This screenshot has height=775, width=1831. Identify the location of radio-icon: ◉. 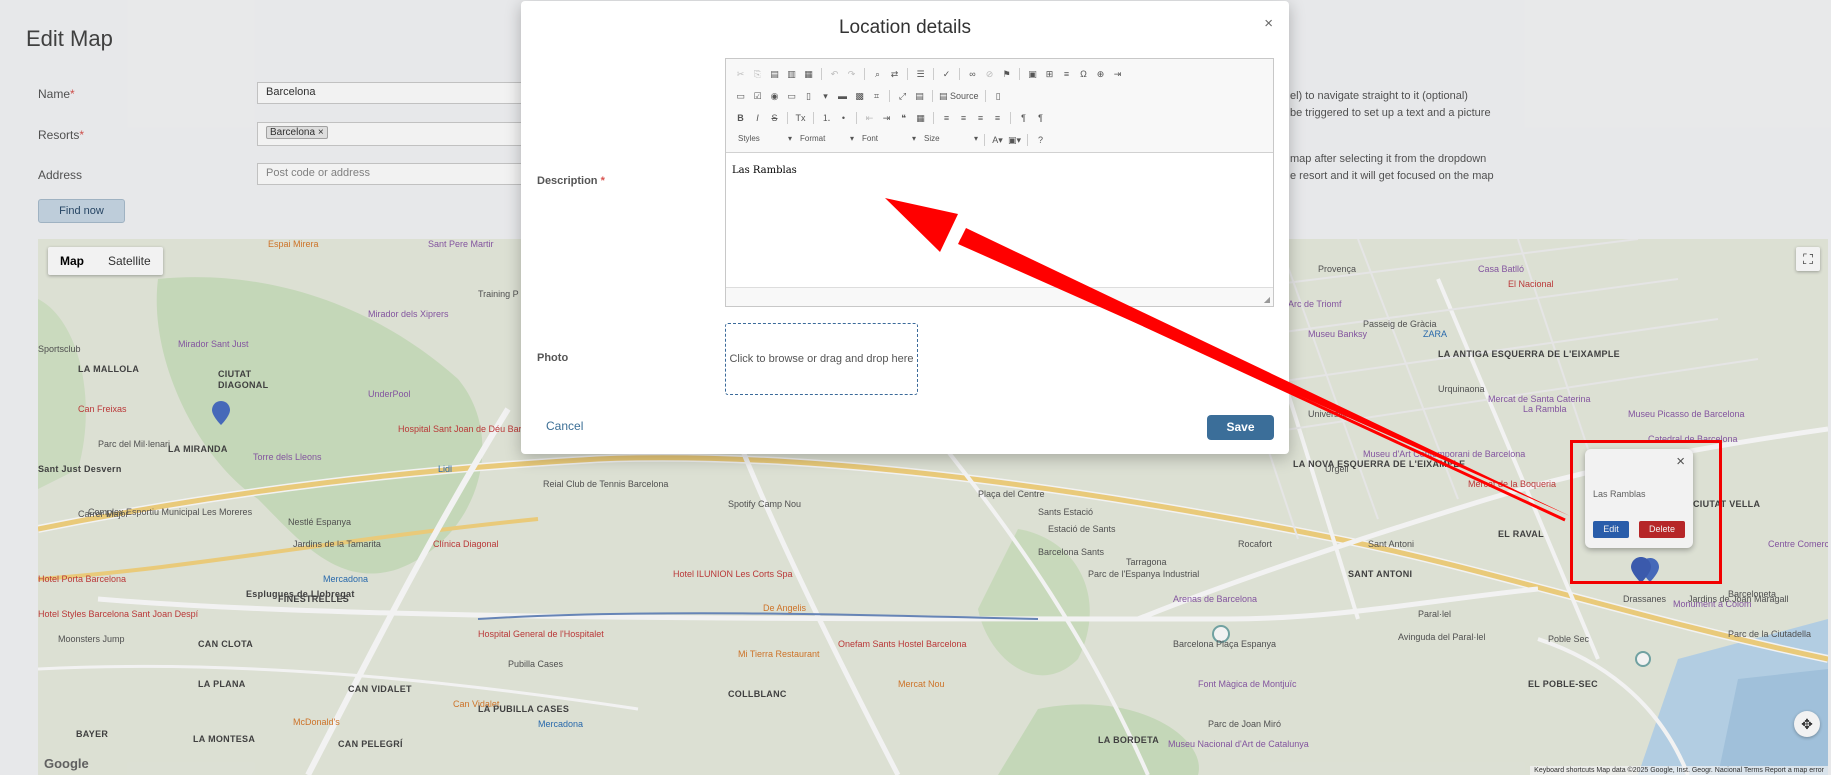
(774, 96).